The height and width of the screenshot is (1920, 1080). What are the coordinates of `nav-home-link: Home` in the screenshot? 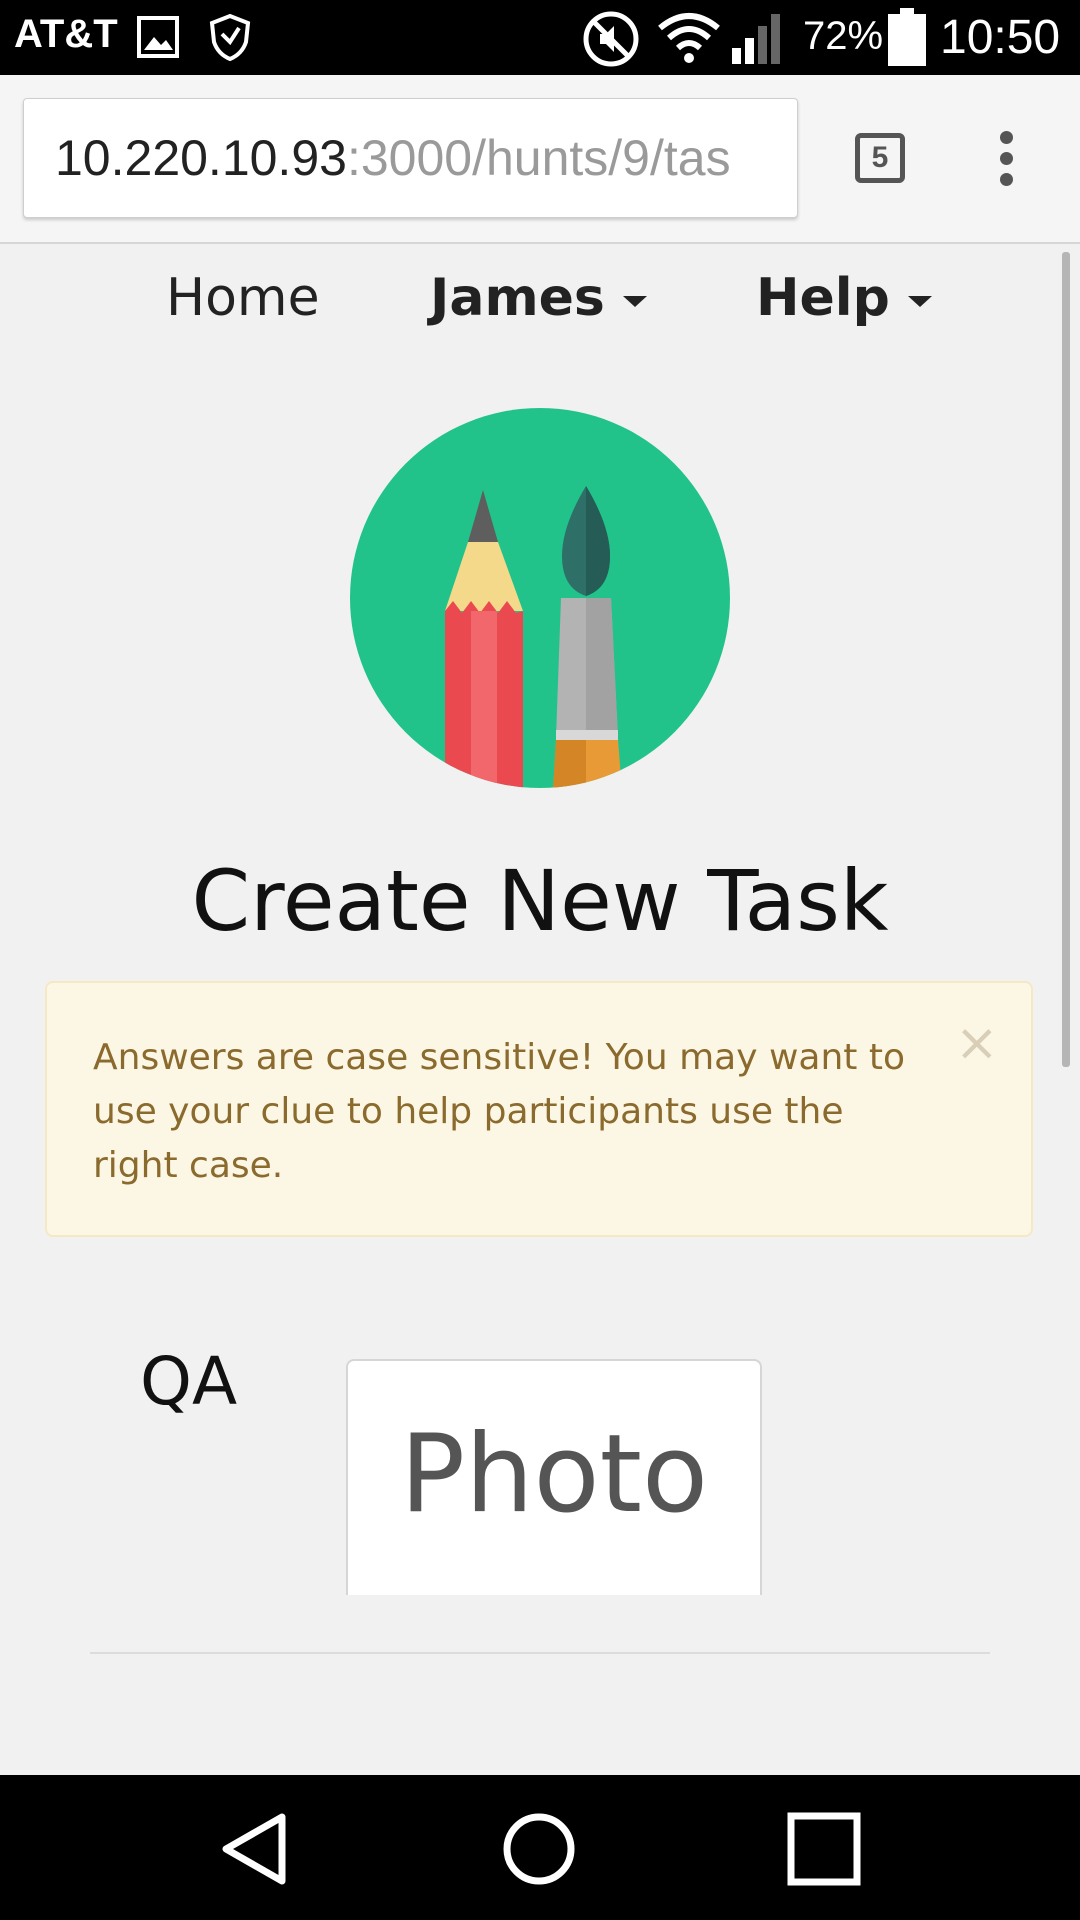 It's located at (243, 298).